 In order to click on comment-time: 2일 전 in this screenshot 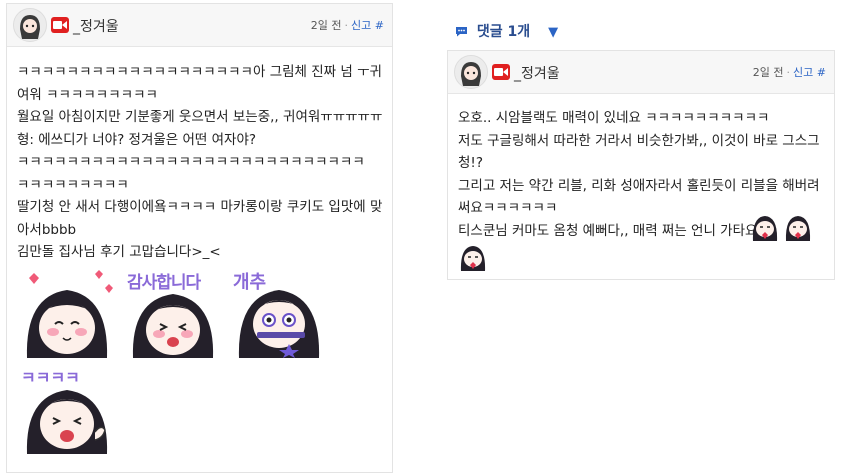, I will do `click(768, 72)`.